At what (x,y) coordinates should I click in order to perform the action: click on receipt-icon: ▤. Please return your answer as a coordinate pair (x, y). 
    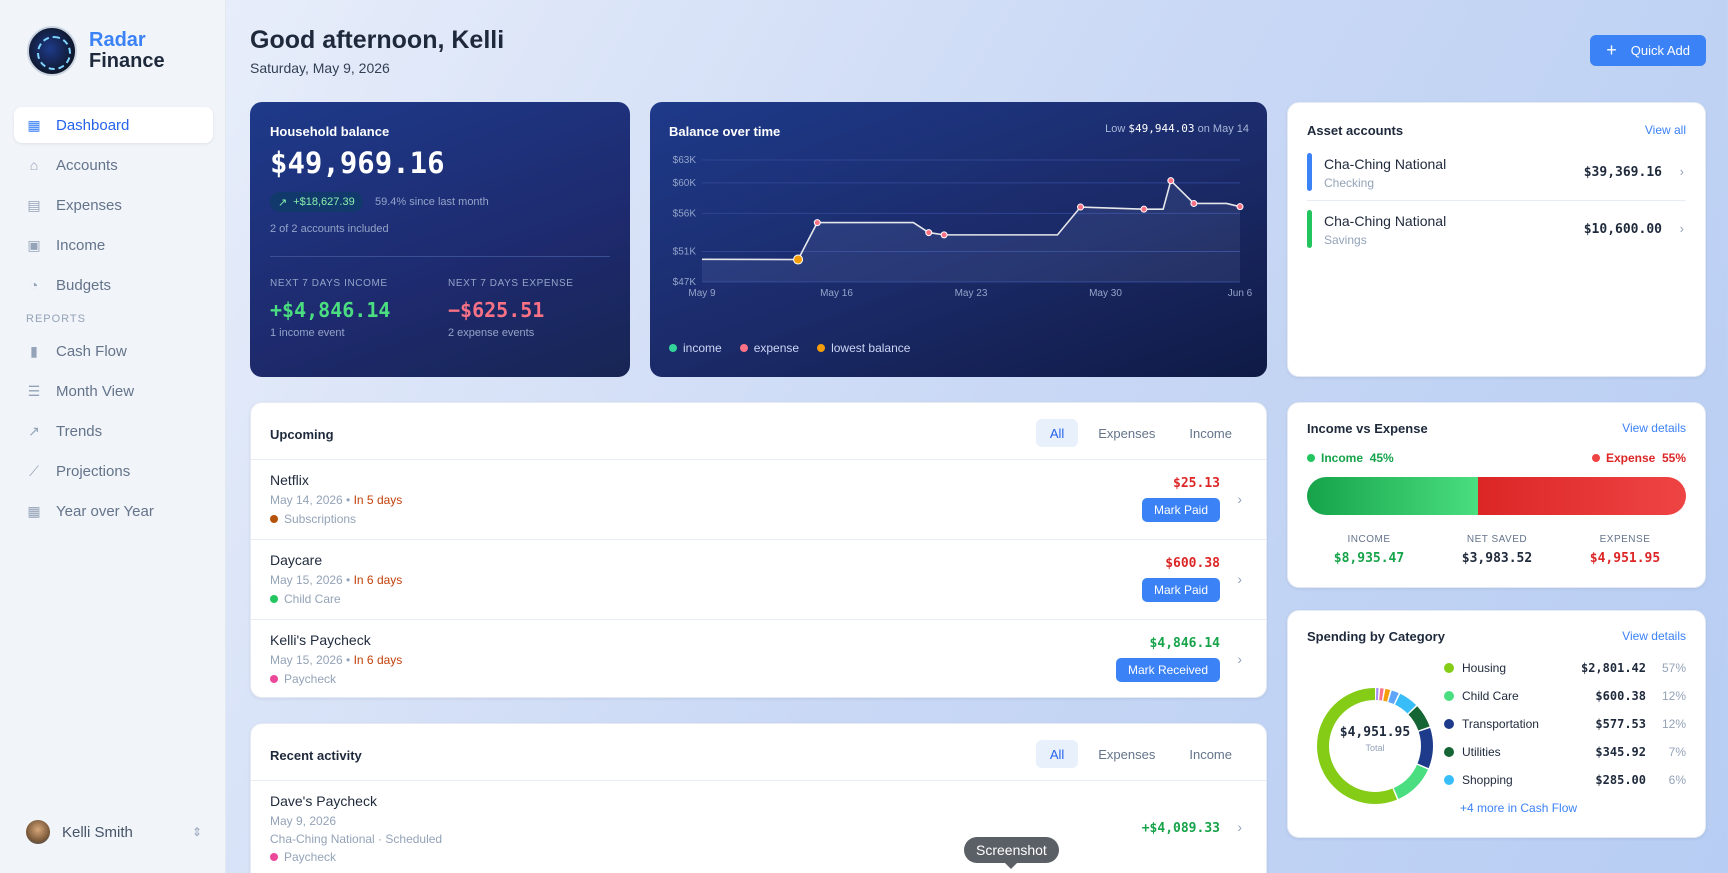
    Looking at the image, I should click on (34, 205).